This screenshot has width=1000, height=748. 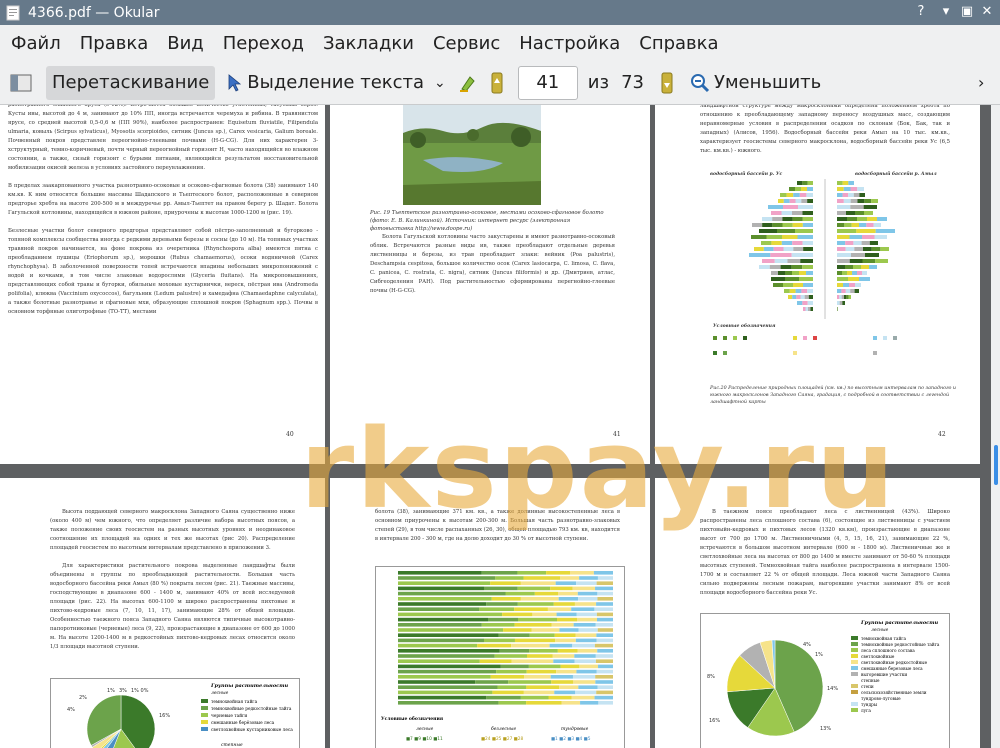 What do you see at coordinates (996, 465) in the screenshot?
I see `scrollbar-thumb` at bounding box center [996, 465].